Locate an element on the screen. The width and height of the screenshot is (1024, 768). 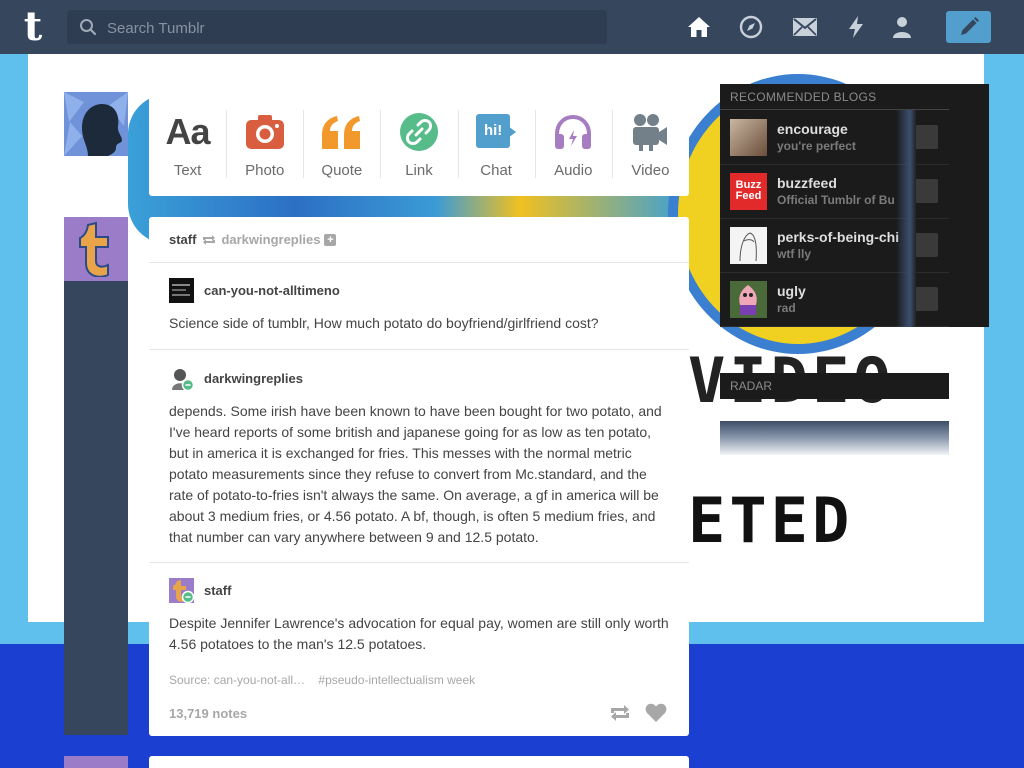
post-type-label: Link is located at coordinates (419, 170).